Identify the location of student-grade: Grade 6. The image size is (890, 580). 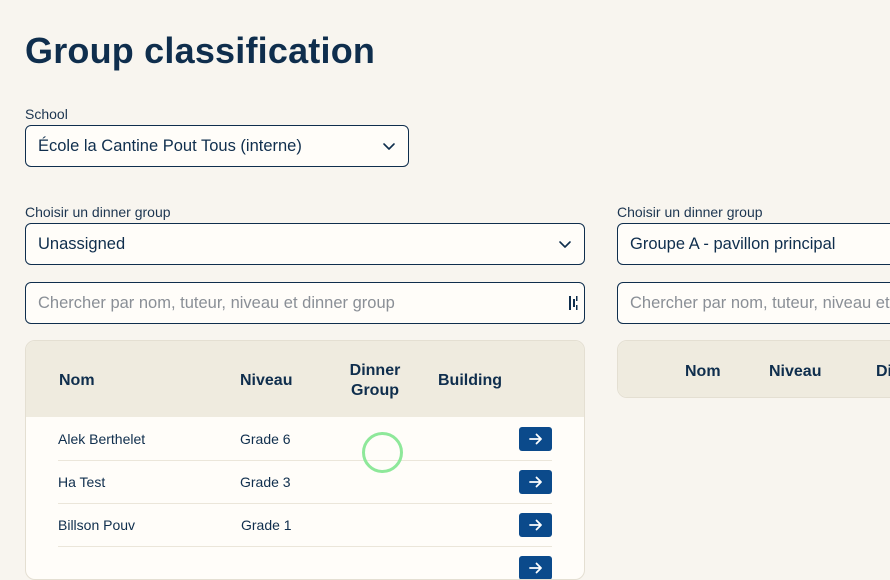
(265, 438).